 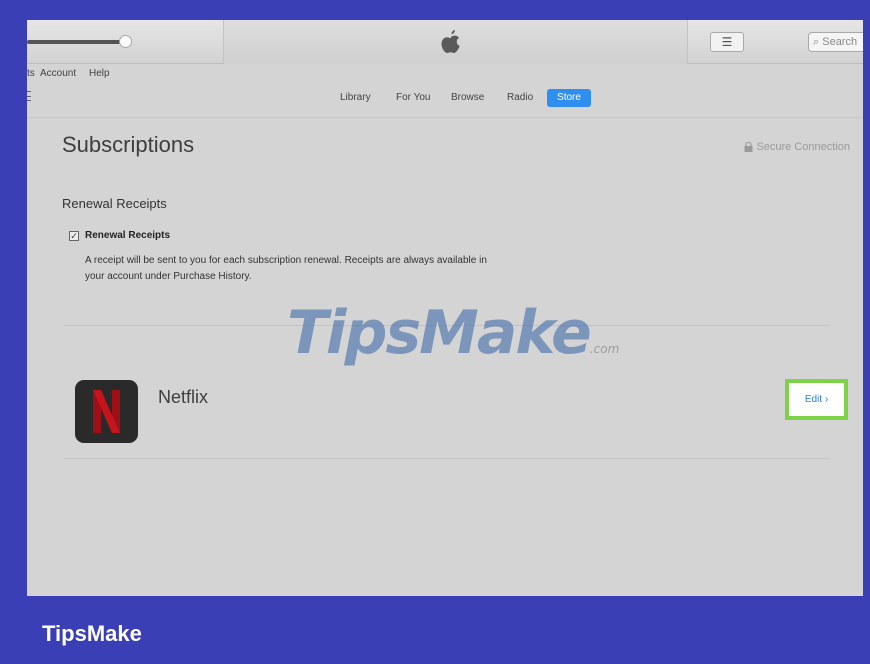 I want to click on footer-brand: TipsMake, so click(x=92, y=633).